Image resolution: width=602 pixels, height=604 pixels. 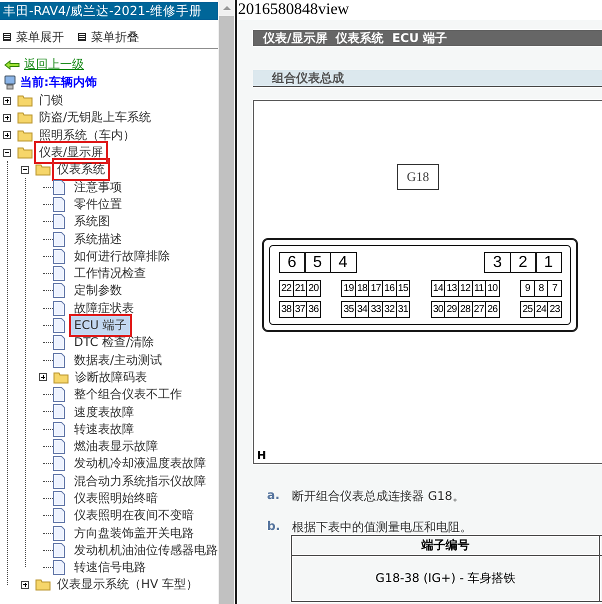 I want to click on tree-item: 故障症状表, so click(x=104, y=308).